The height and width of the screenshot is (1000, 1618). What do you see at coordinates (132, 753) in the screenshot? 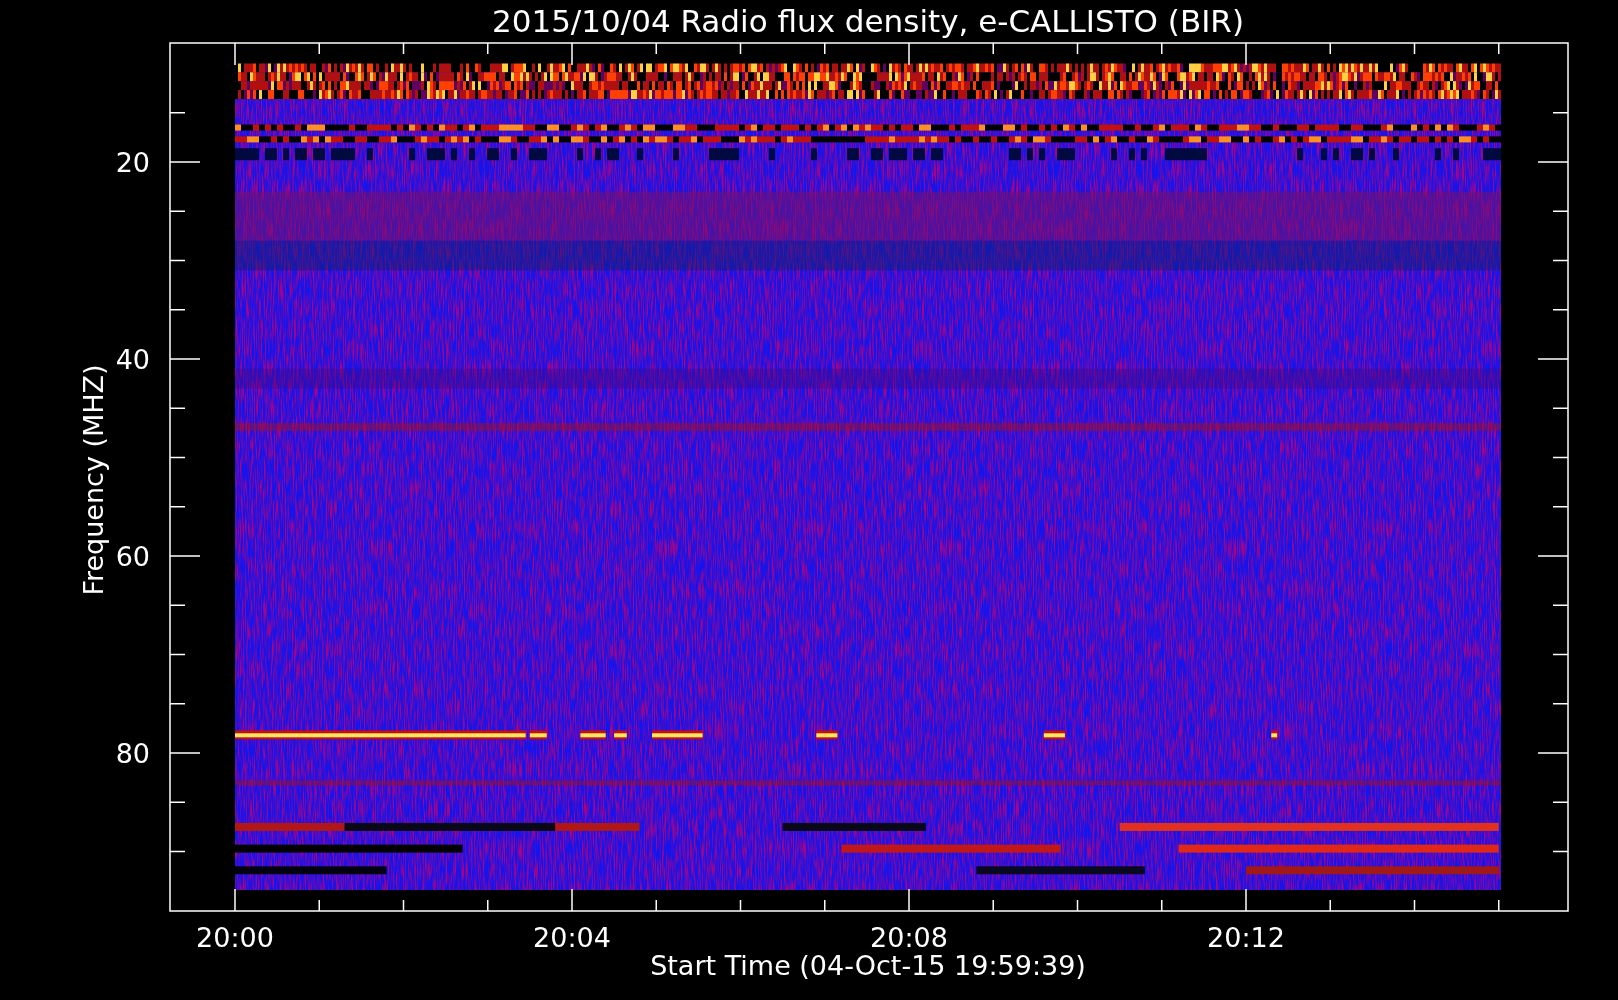
I see `tick-label: 80` at bounding box center [132, 753].